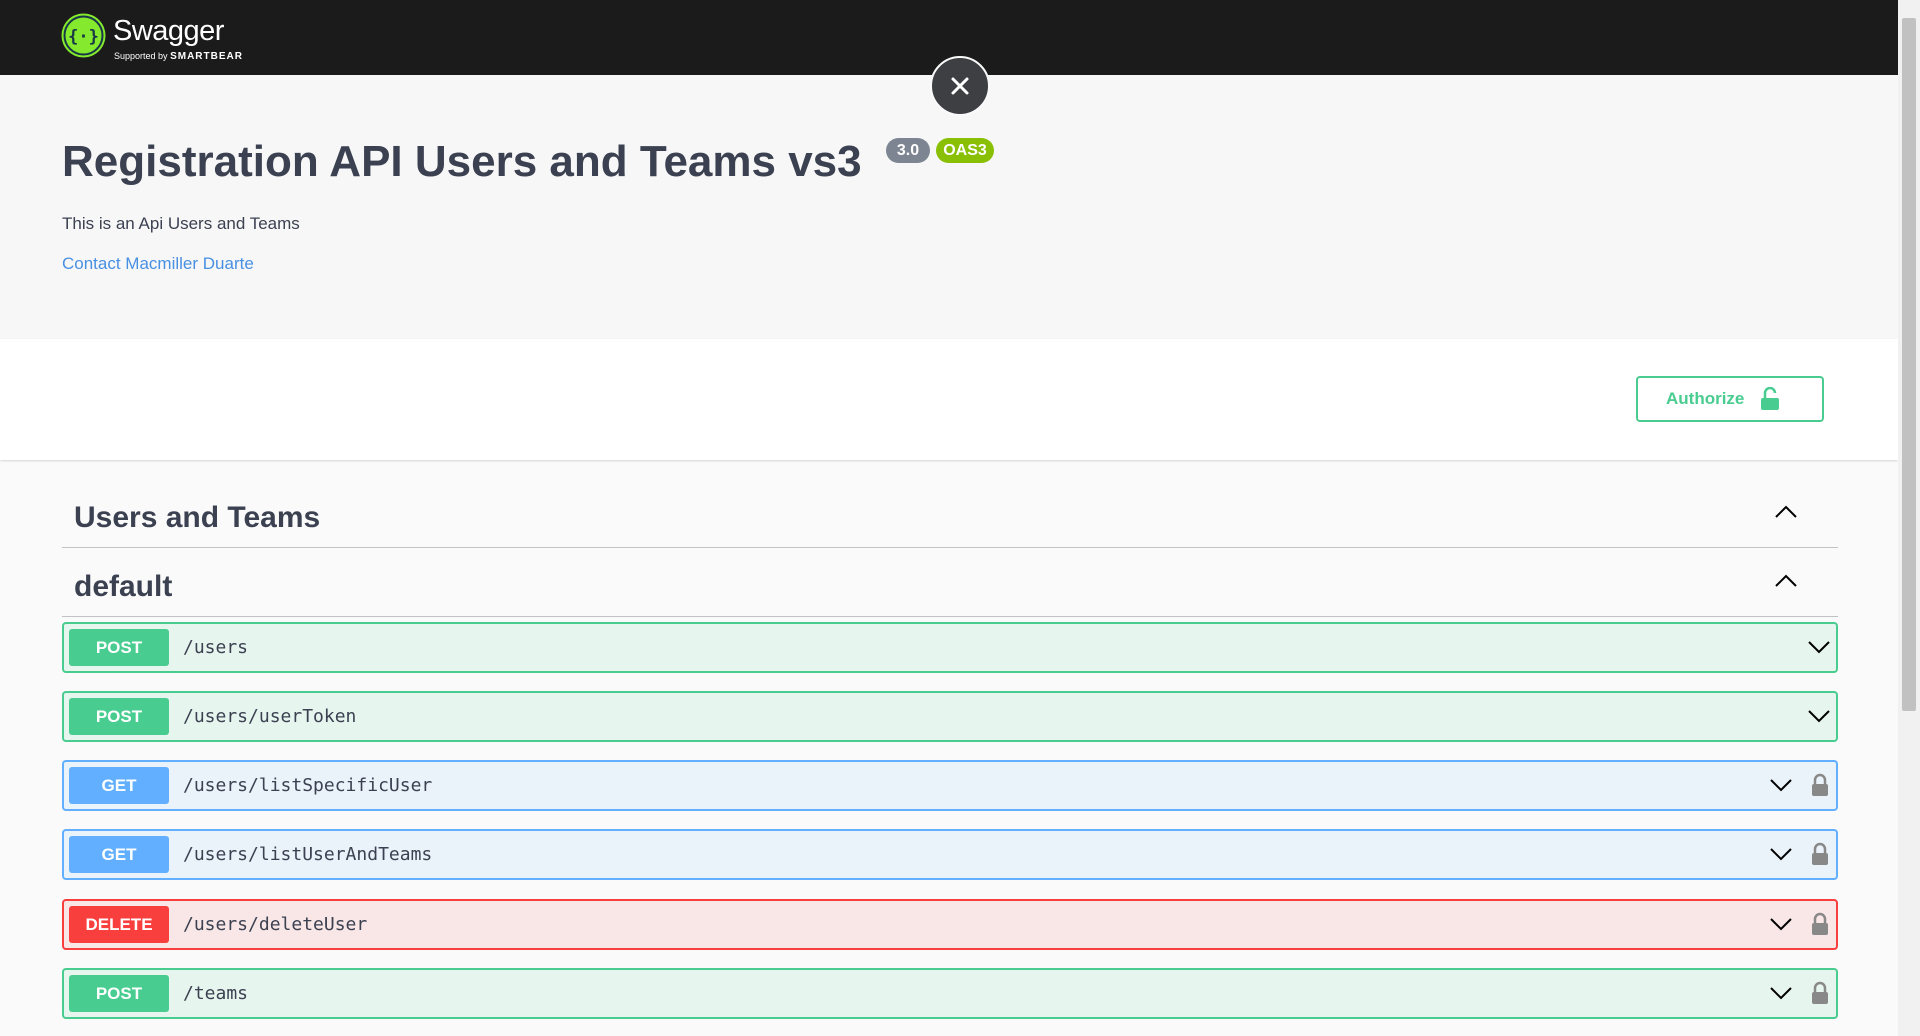 Image resolution: width=1920 pixels, height=1036 pixels. Describe the element at coordinates (181, 223) in the screenshot. I see `api-description: This is an Api Users and Teams` at that location.